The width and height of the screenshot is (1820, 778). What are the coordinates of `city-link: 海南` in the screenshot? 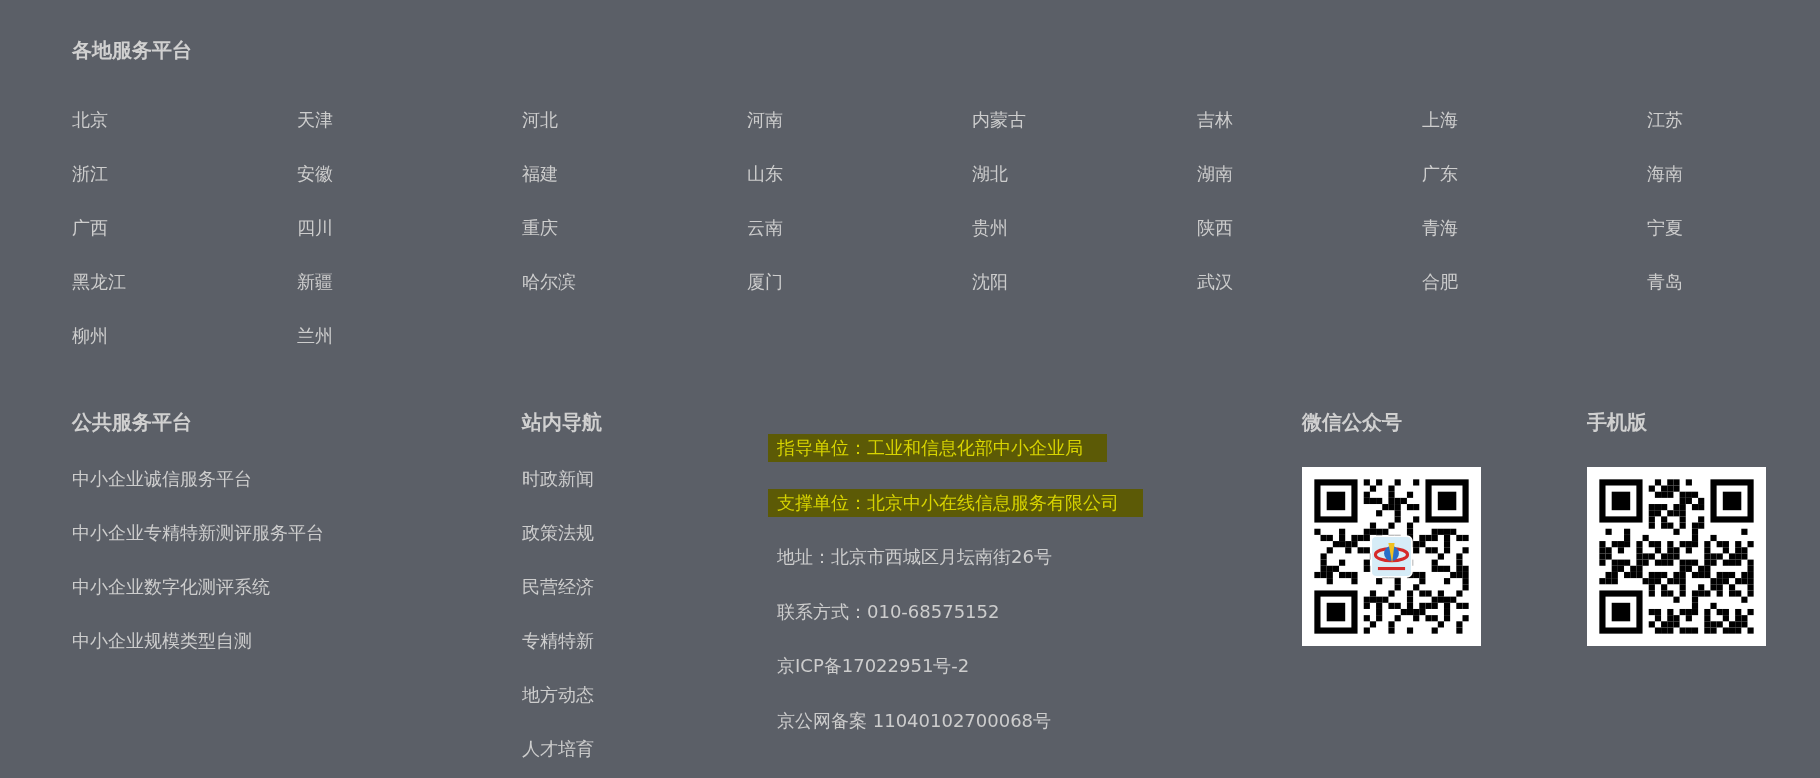 It's located at (1665, 174).